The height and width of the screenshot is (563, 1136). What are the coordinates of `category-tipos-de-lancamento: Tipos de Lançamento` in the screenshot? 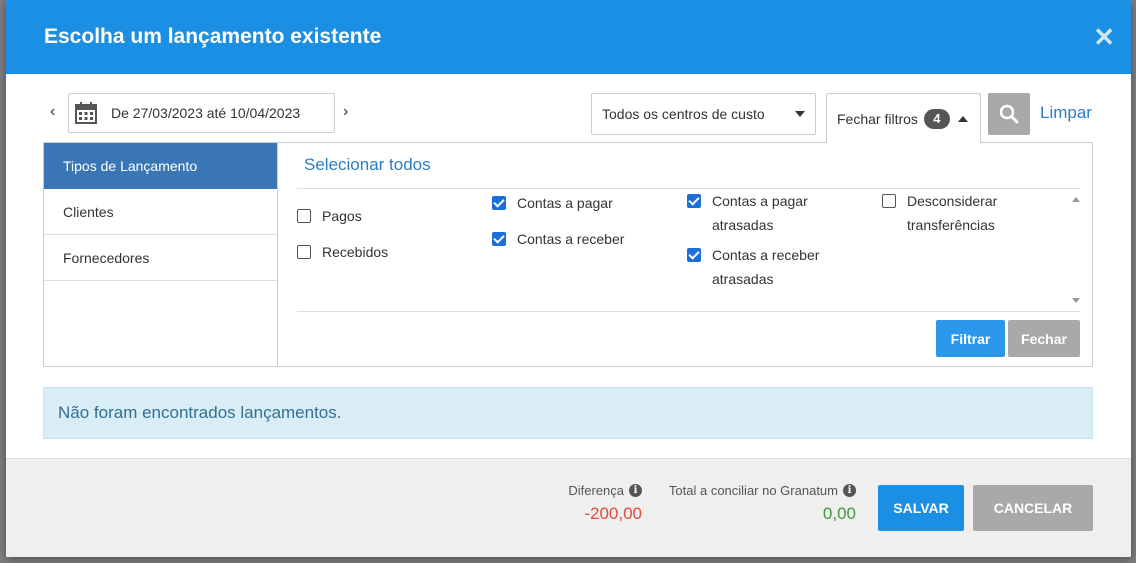 It's located at (160, 166).